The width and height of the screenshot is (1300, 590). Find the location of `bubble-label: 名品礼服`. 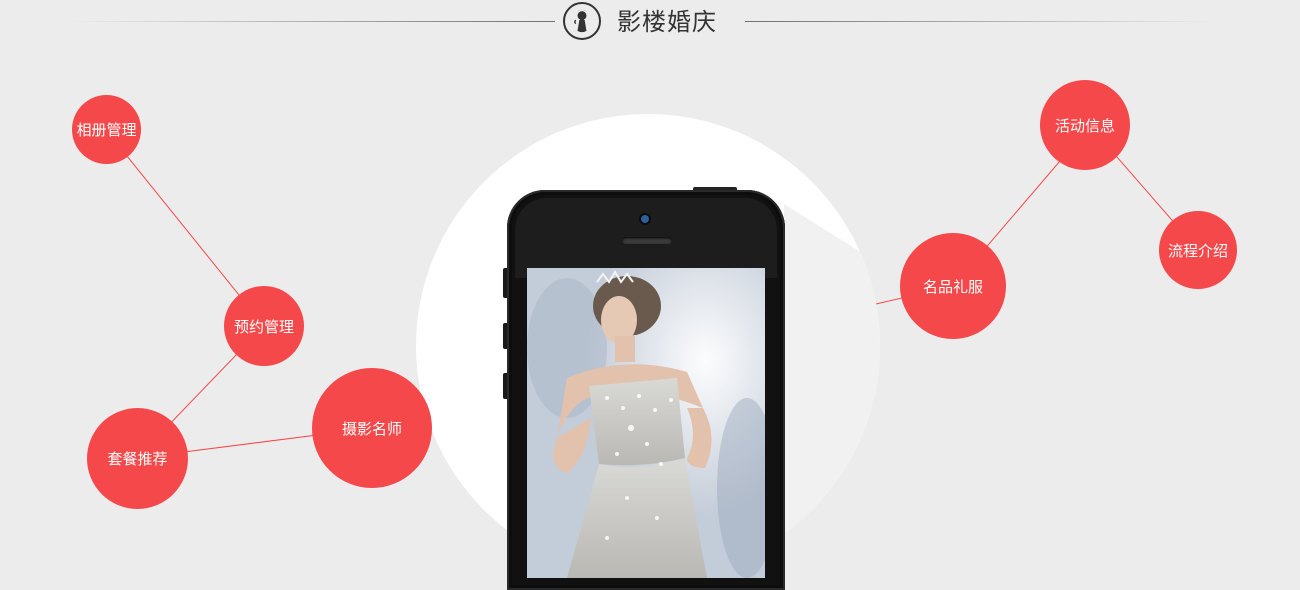

bubble-label: 名品礼服 is located at coordinates (952, 286).